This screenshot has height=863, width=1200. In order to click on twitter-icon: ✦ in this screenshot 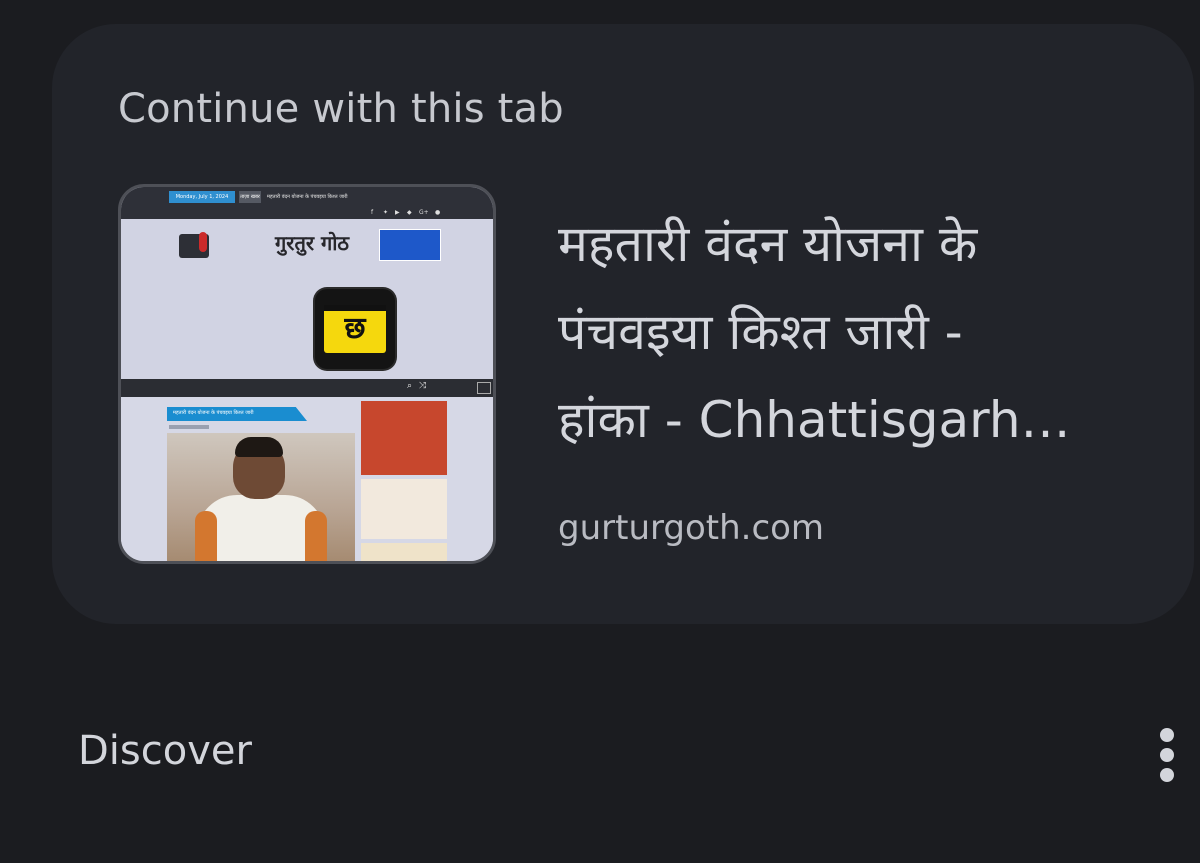, I will do `click(386, 212)`.